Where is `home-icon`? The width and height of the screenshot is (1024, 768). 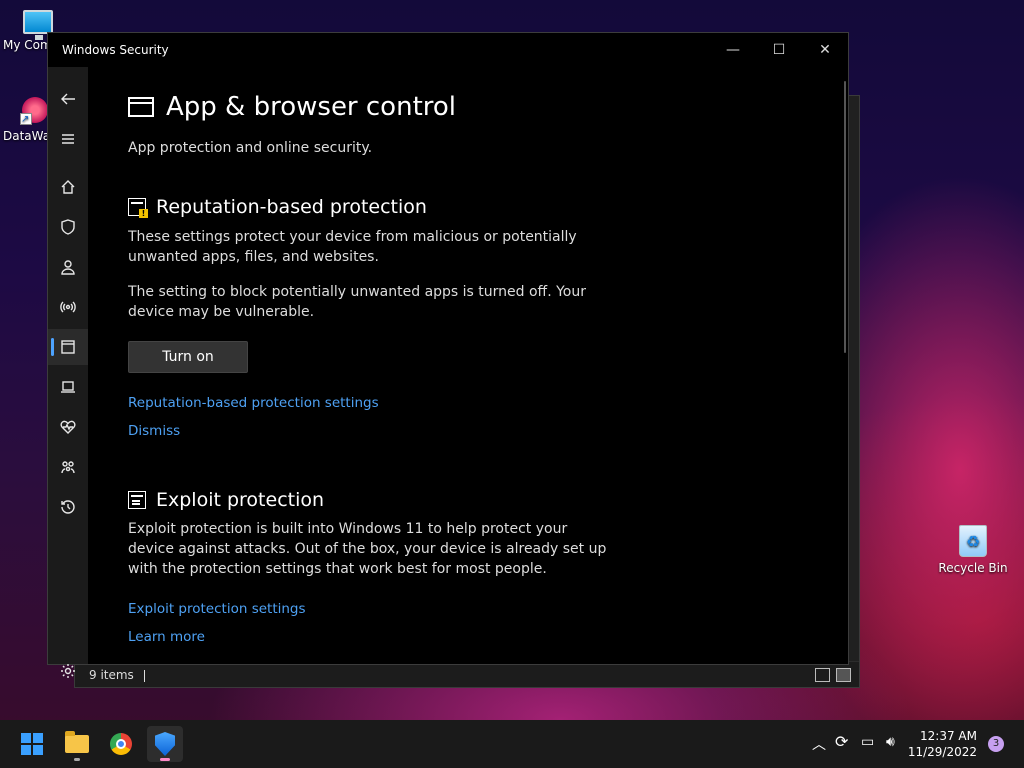 home-icon is located at coordinates (68, 187).